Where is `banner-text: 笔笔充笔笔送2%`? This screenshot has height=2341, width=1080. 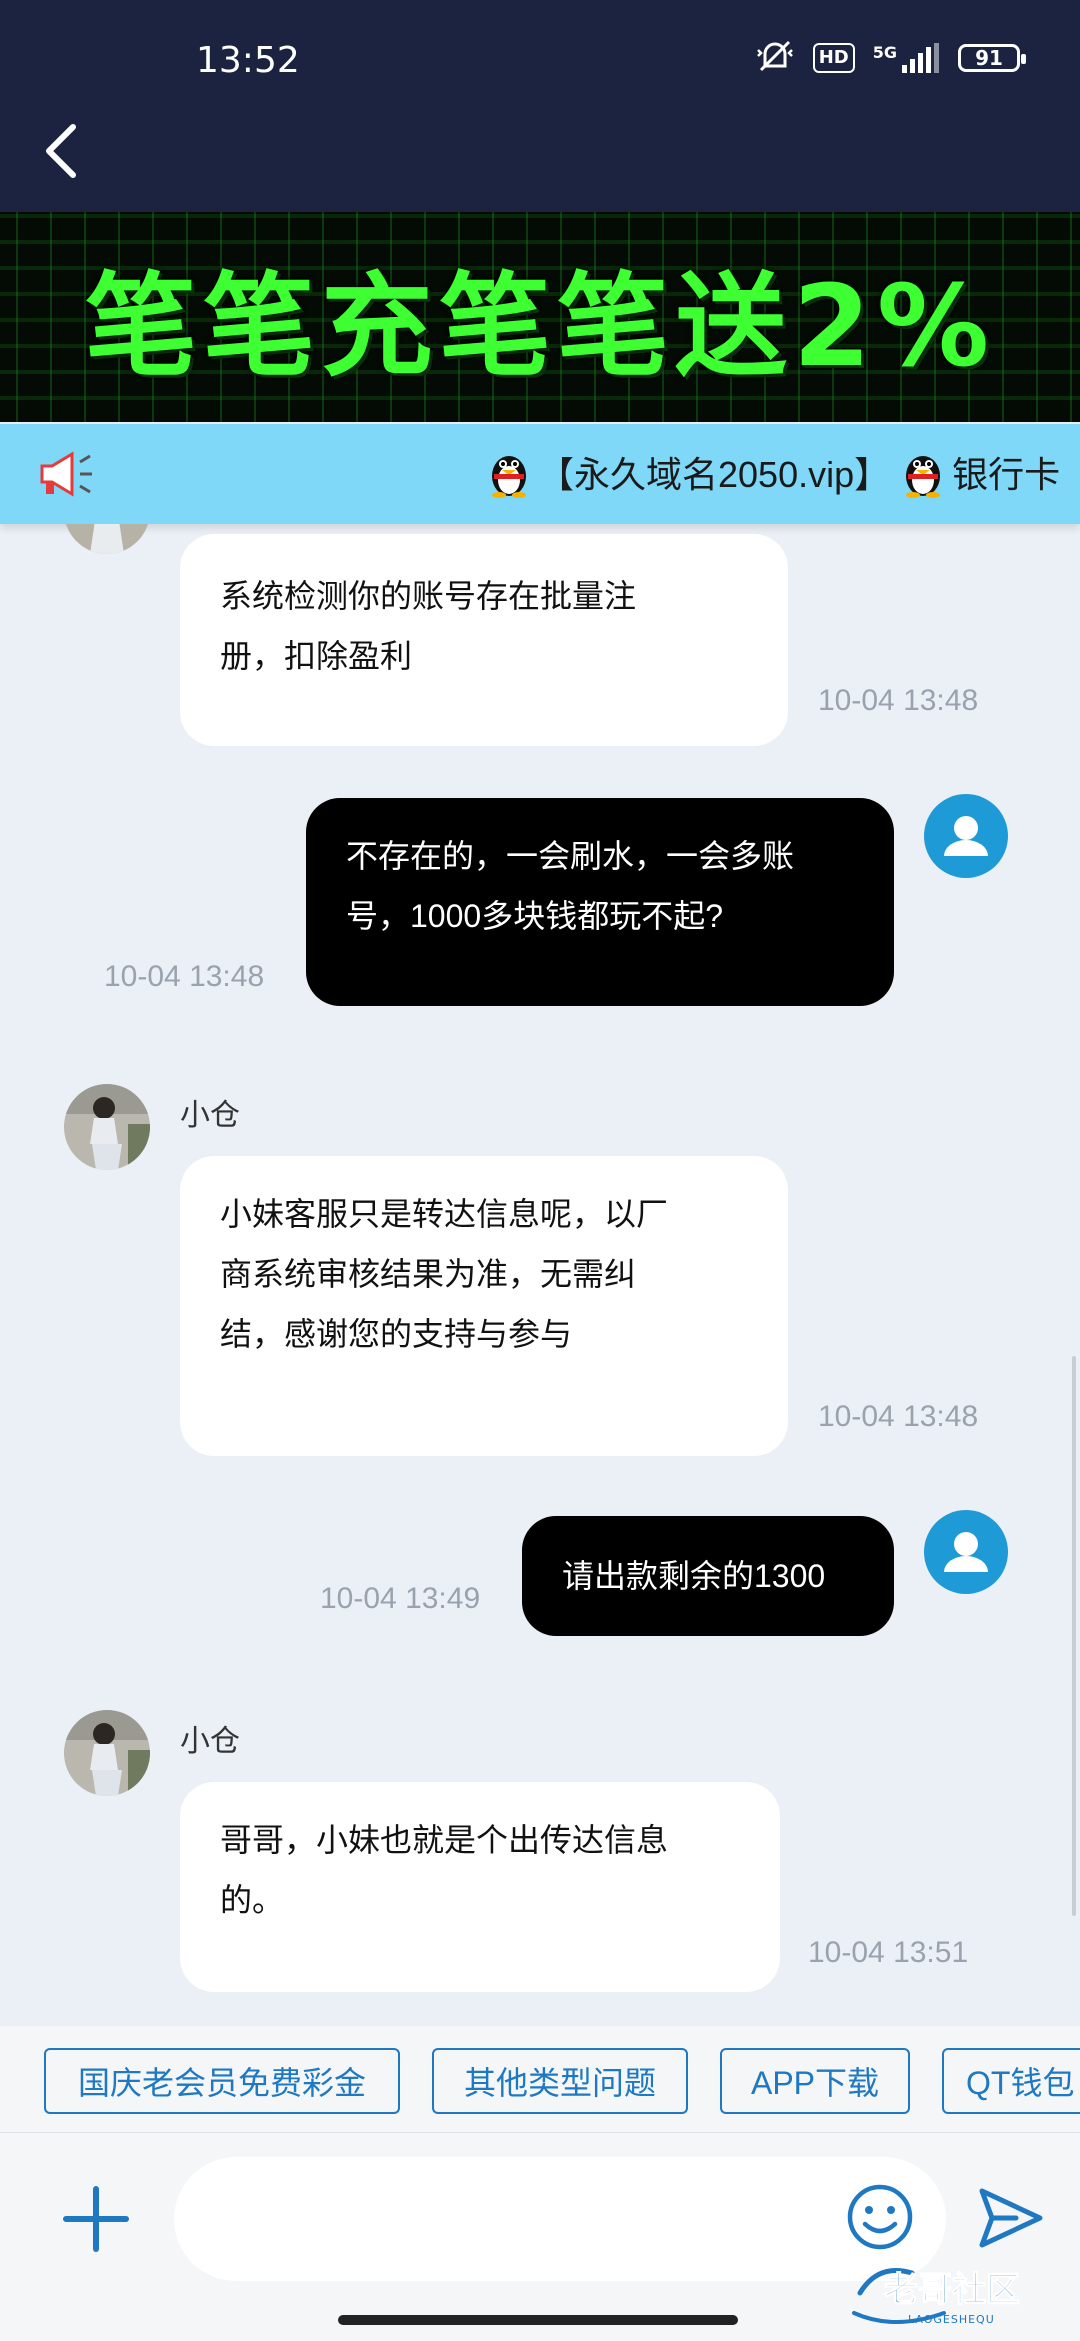
banner-text: 笔笔充笔笔送2% is located at coordinates (540, 327).